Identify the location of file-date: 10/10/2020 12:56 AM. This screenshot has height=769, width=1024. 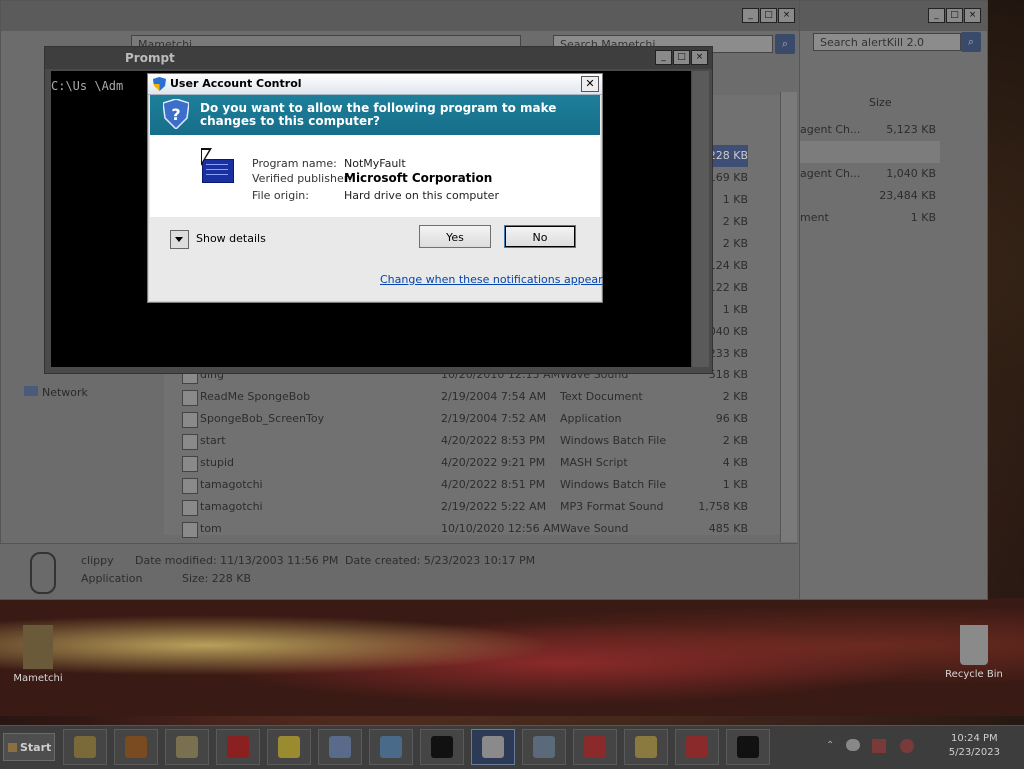
(501, 528).